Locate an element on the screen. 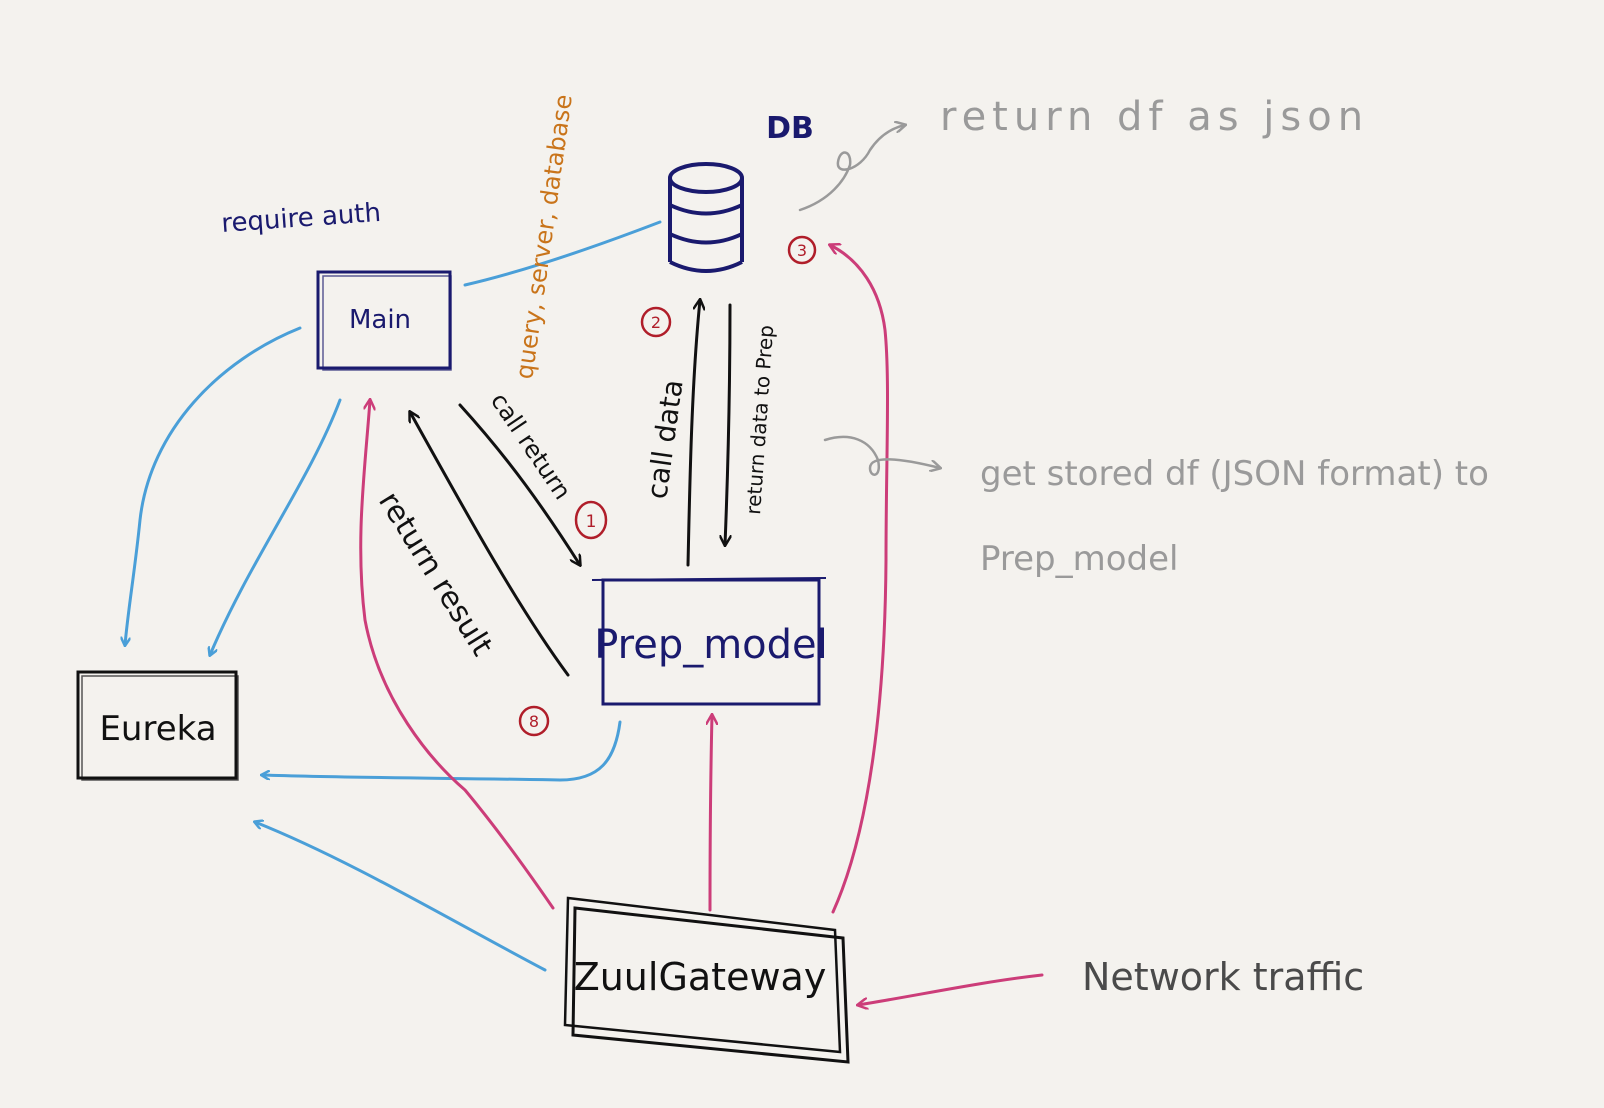  prep-to-db-call-arrow is located at coordinates (693, 433).